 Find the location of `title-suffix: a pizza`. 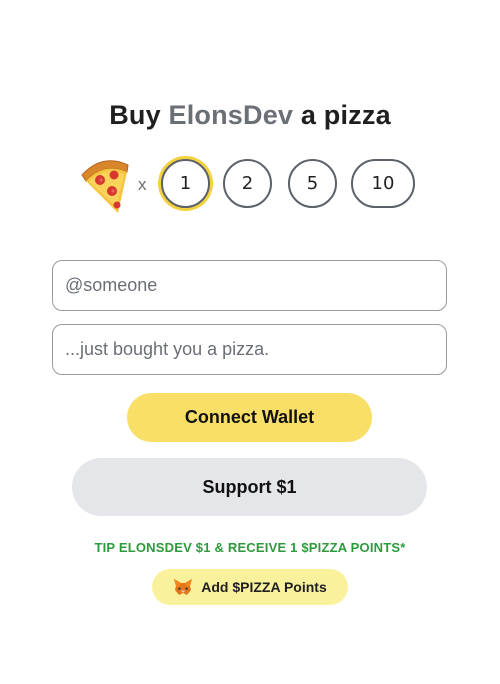

title-suffix: a pizza is located at coordinates (345, 115).